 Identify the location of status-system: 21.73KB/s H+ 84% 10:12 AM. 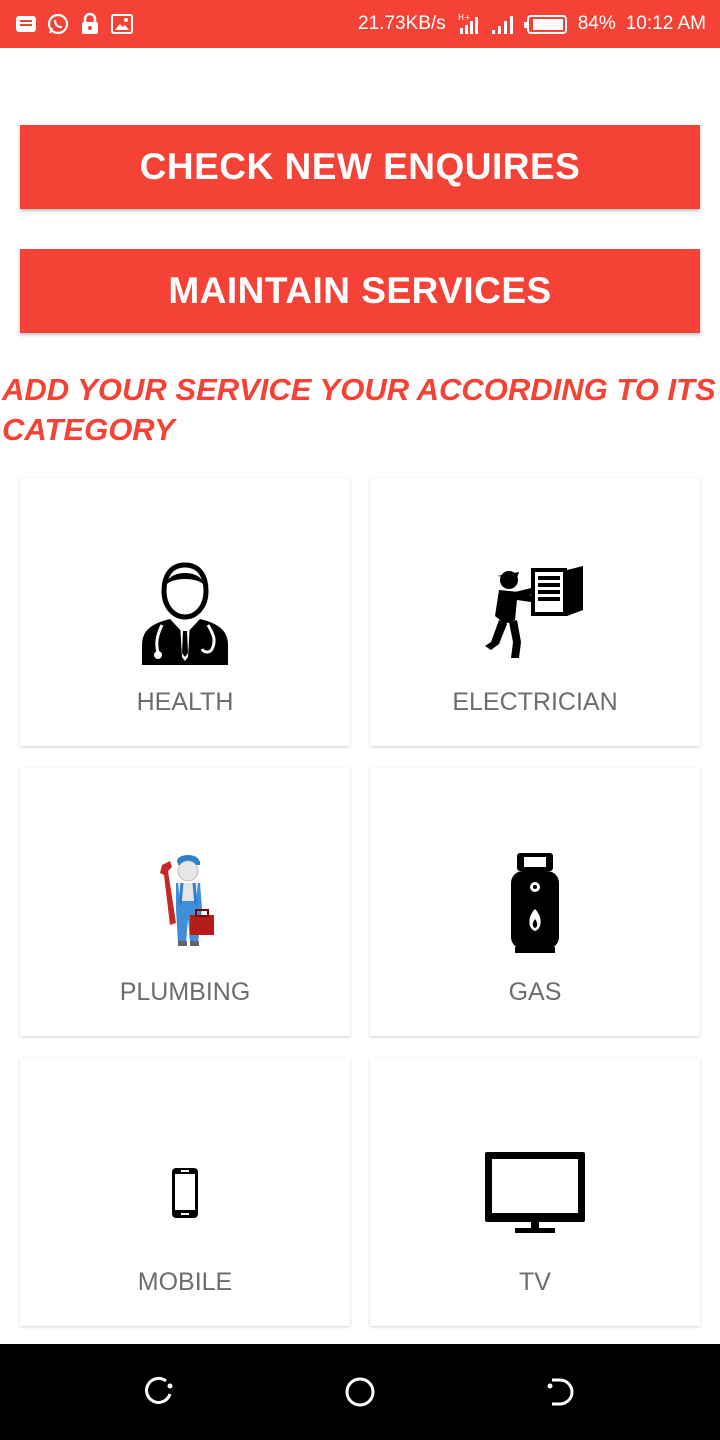
(532, 24).